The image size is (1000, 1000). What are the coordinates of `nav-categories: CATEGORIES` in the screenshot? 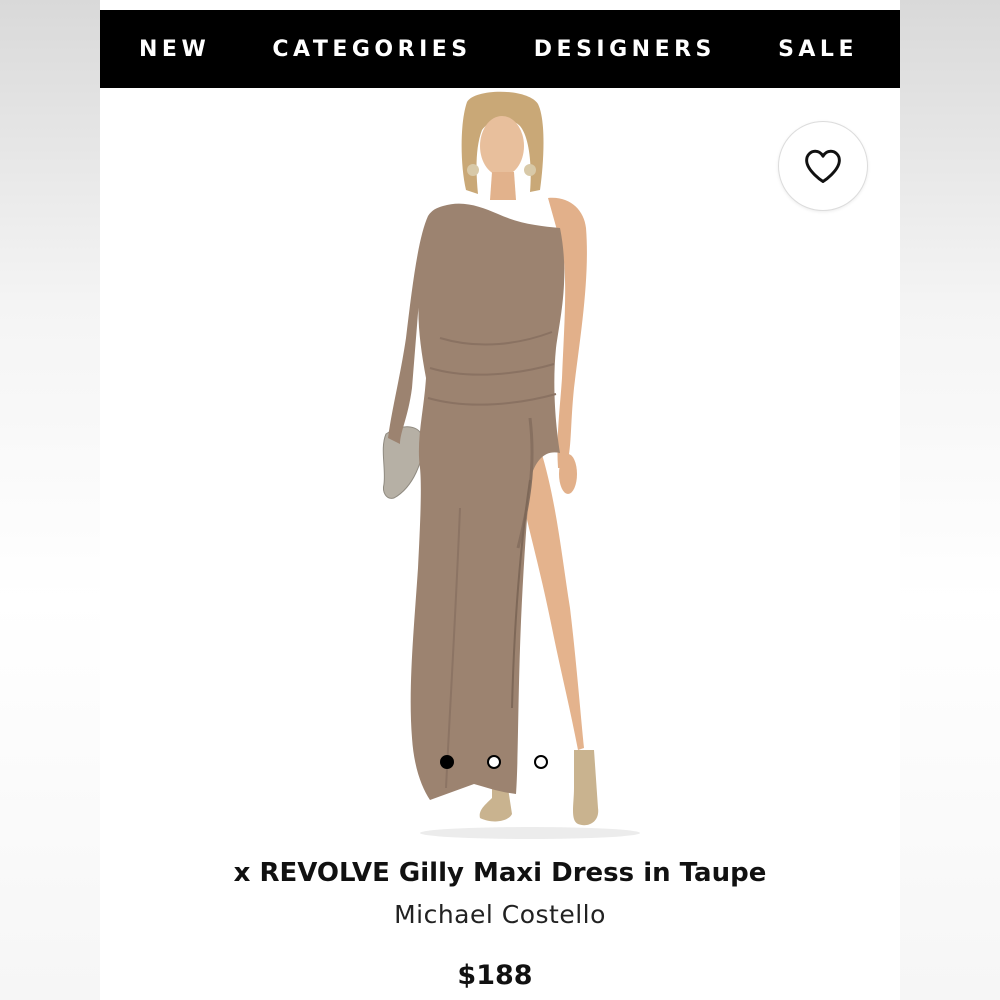 It's located at (371, 49).